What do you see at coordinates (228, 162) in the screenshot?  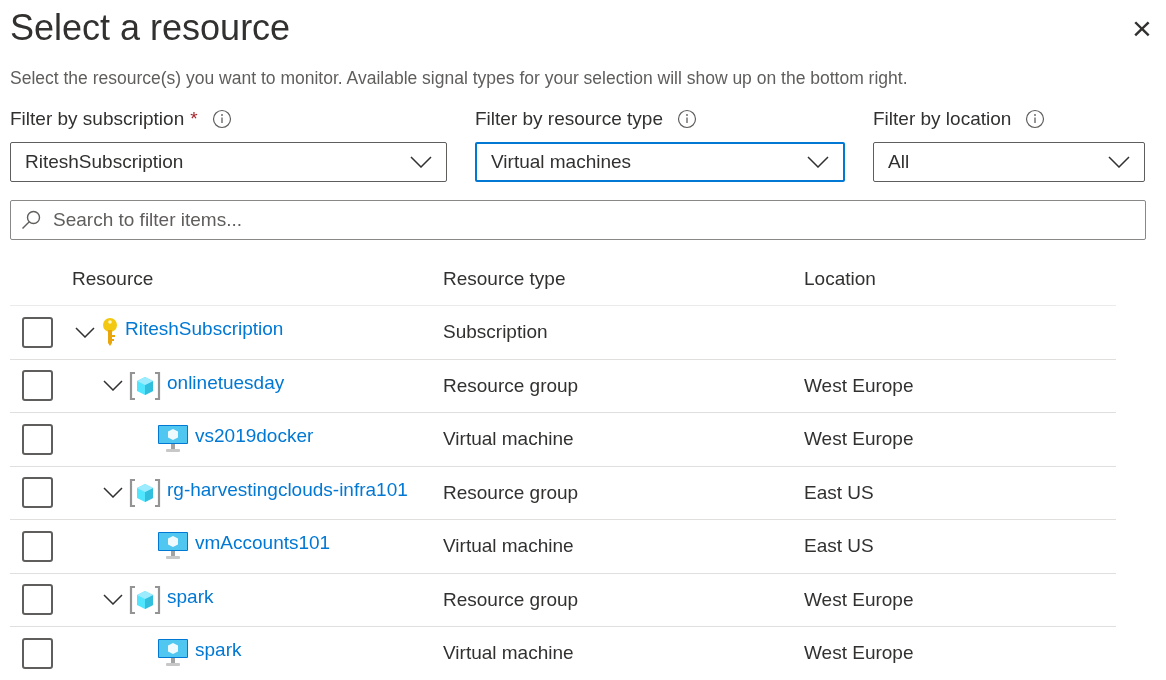 I see `dropdown: RiteshSubscription` at bounding box center [228, 162].